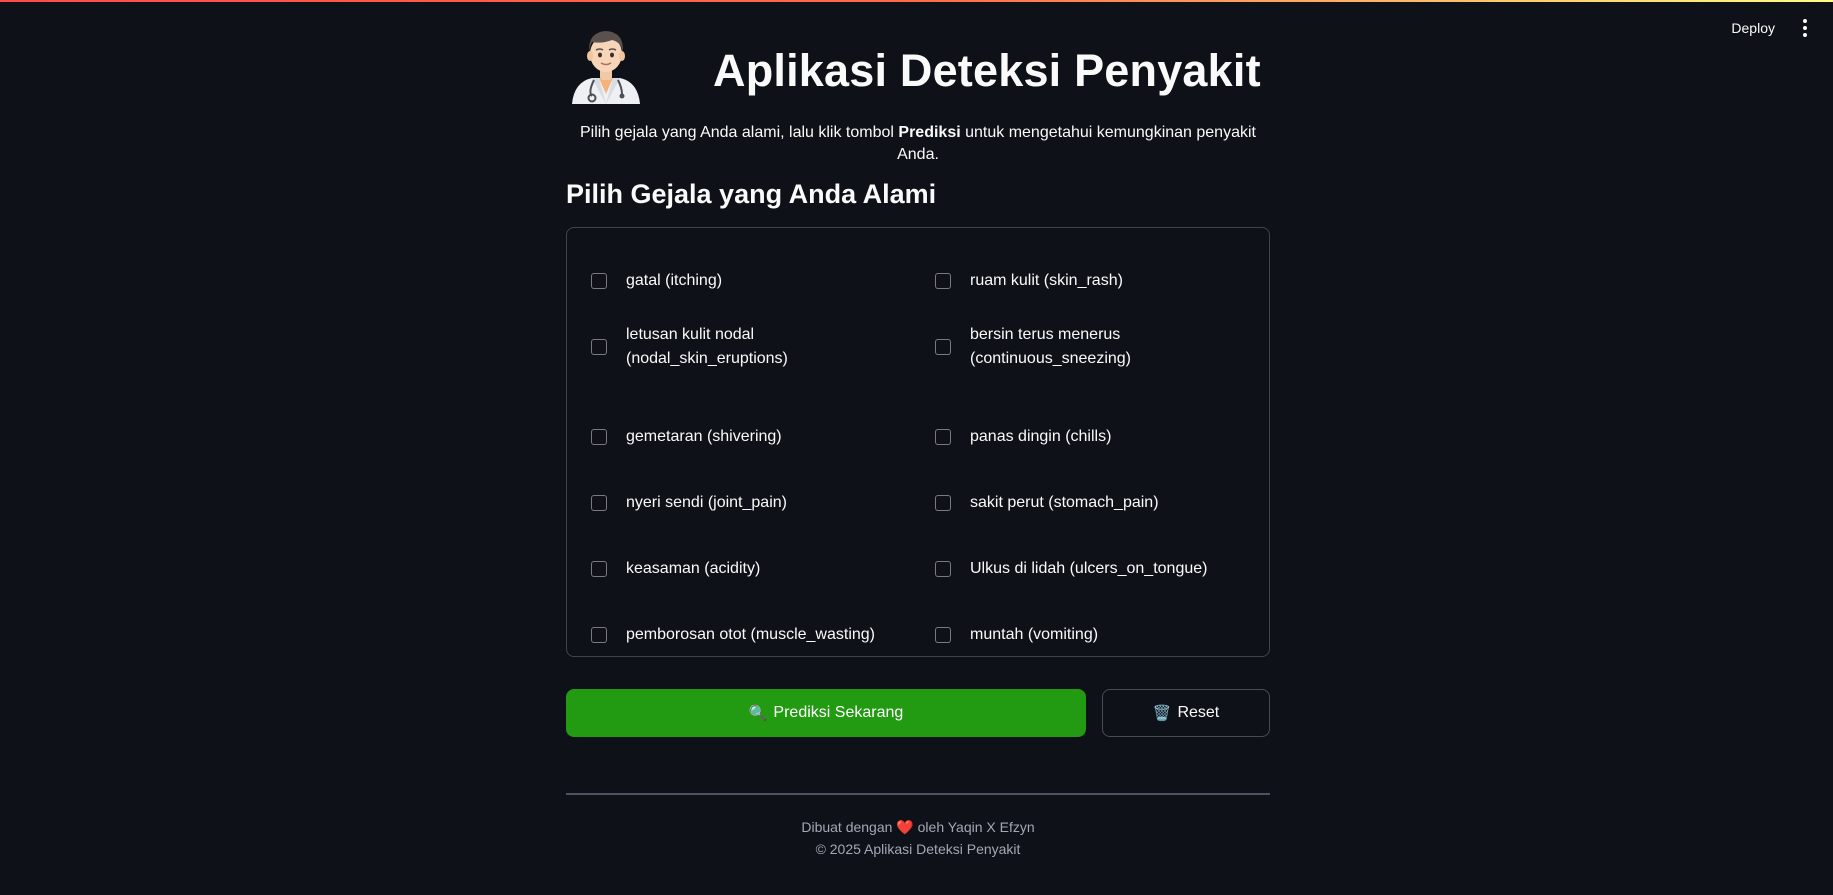 The width and height of the screenshot is (1833, 895). I want to click on predict-button-label: Prediksi Sekarang, so click(838, 712).